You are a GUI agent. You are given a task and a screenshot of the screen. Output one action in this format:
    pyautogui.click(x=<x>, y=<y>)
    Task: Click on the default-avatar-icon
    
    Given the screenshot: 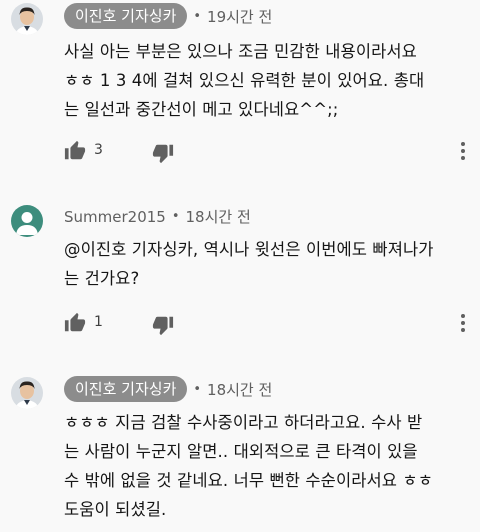 What is the action you would take?
    pyautogui.click(x=27, y=221)
    